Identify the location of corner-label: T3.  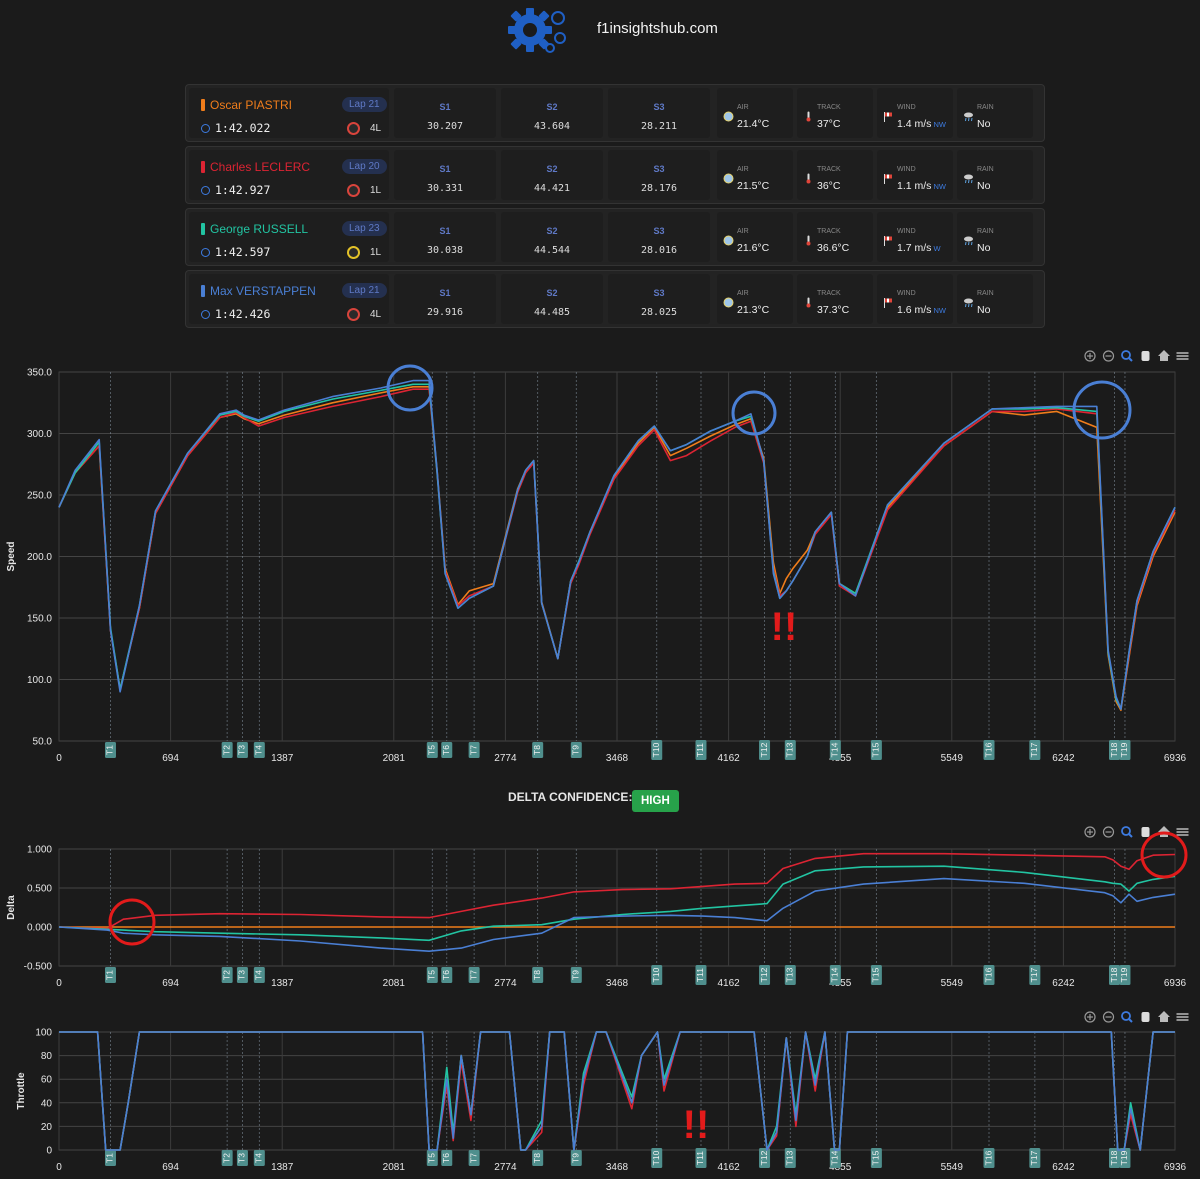
(242, 750).